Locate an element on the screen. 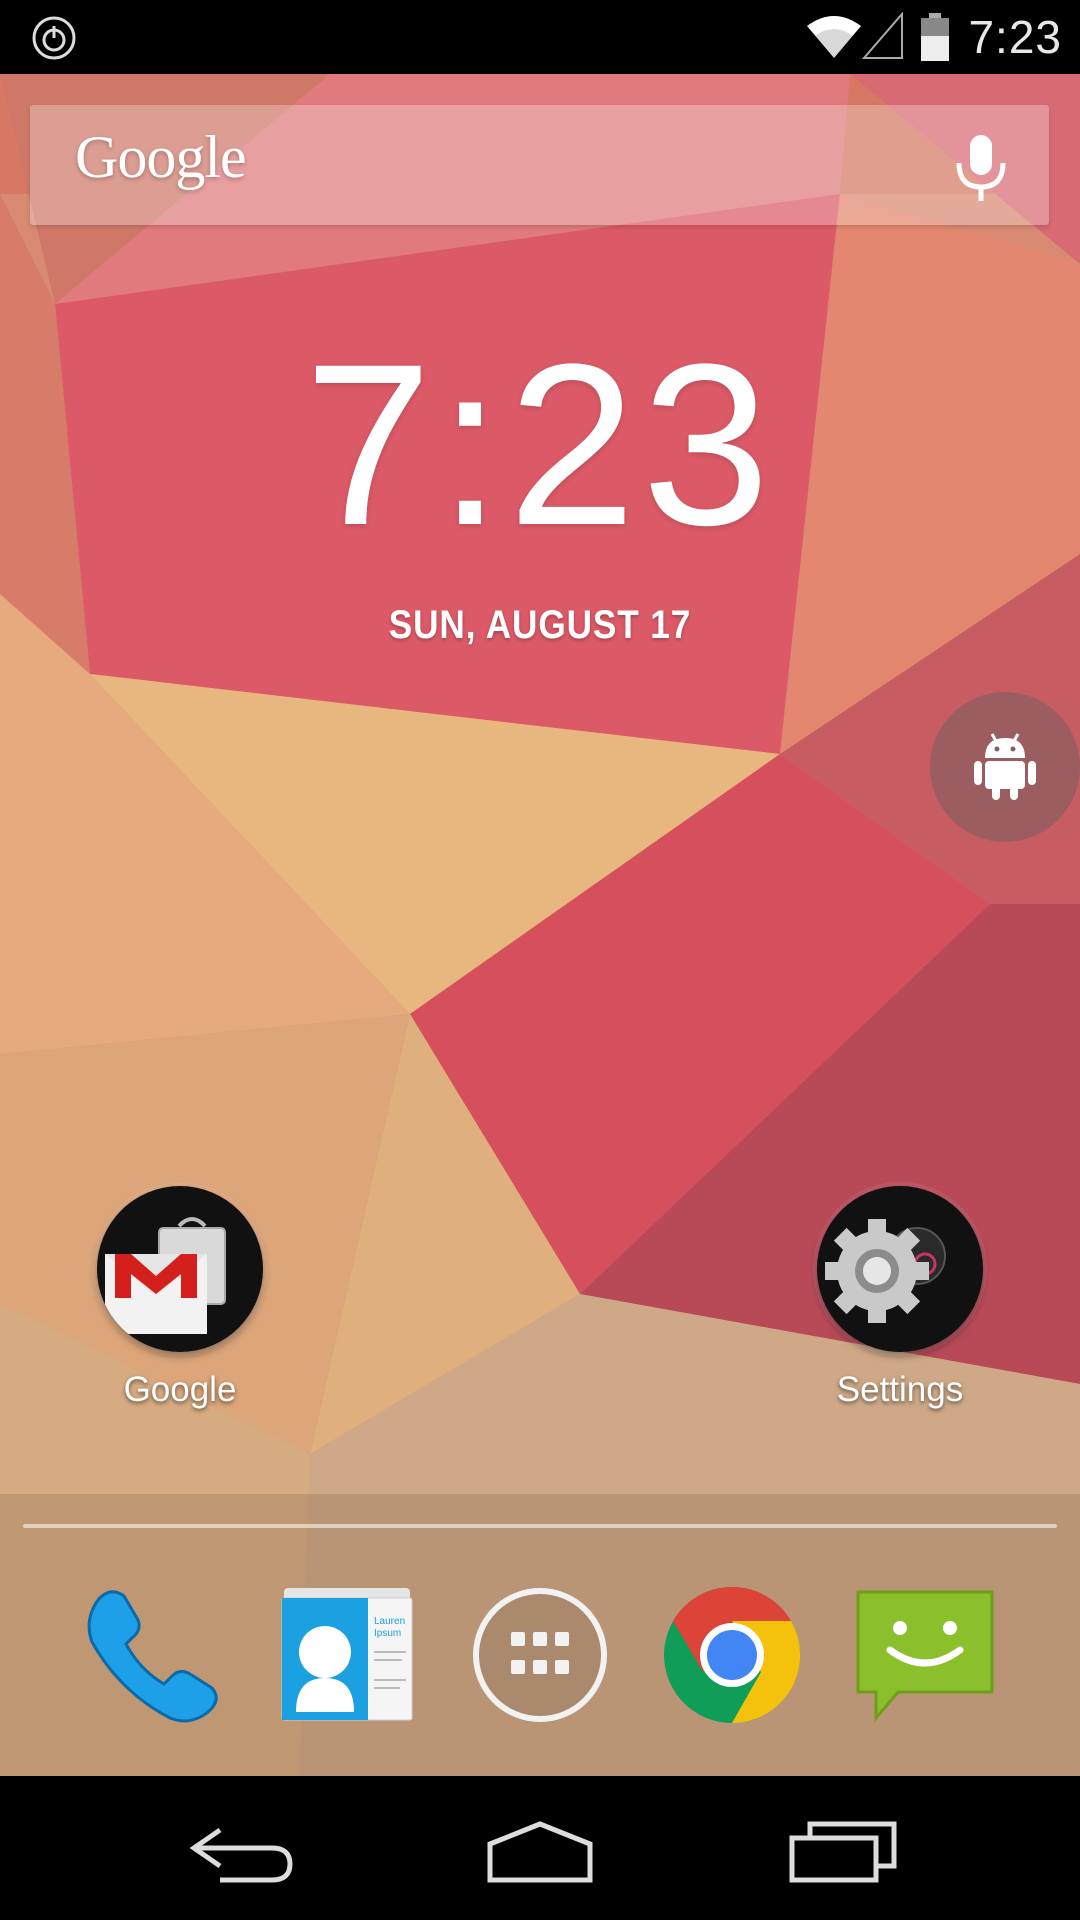 The image size is (1080, 1920). settings-gear-icon is located at coordinates (900, 1269).